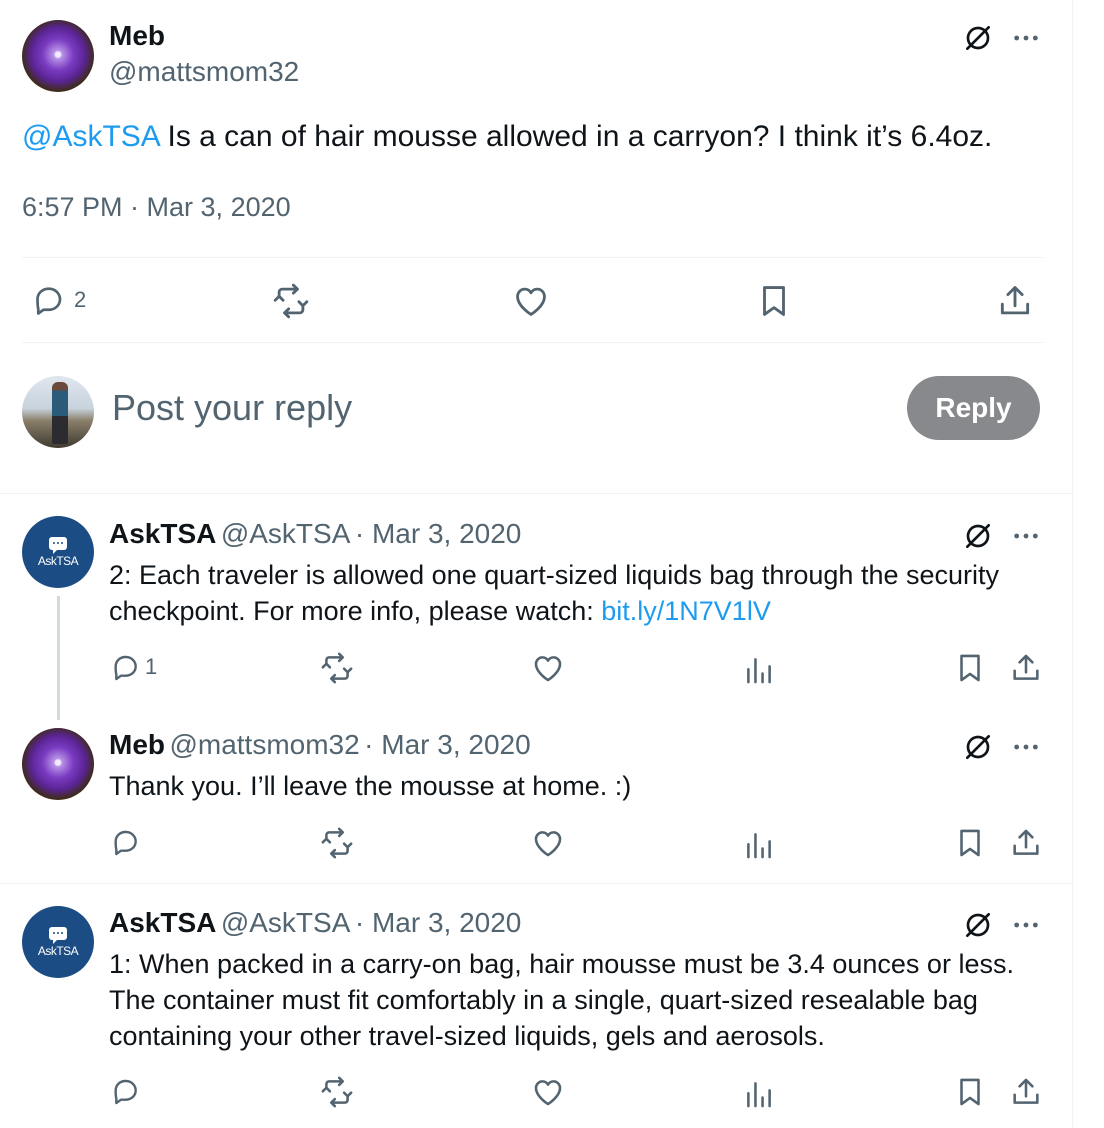 This screenshot has width=1104, height=1128. Describe the element at coordinates (492, 408) in the screenshot. I see `reply-input` at that location.